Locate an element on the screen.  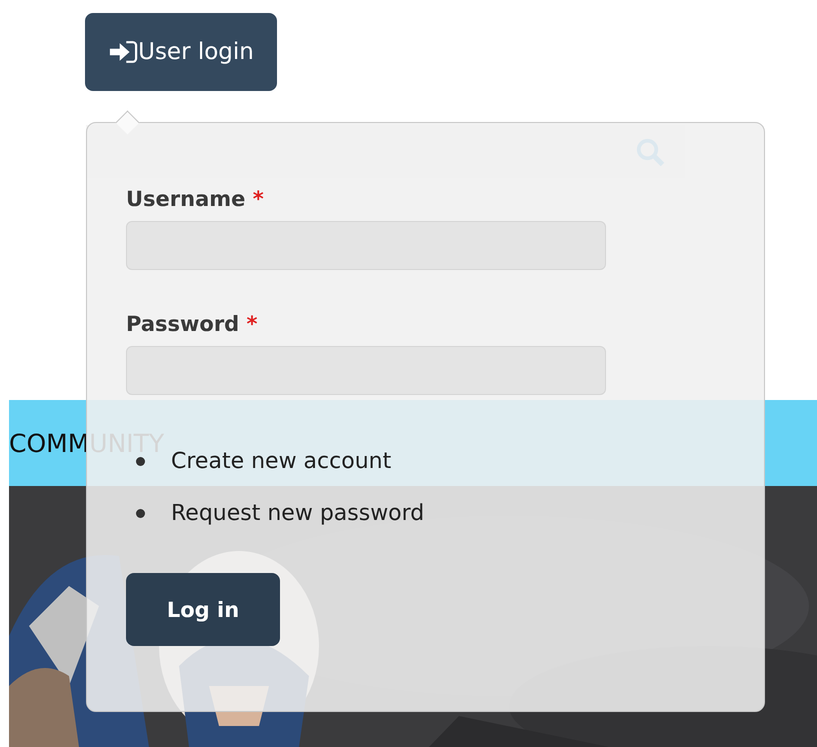
field-label: Password * is located at coordinates (192, 324).